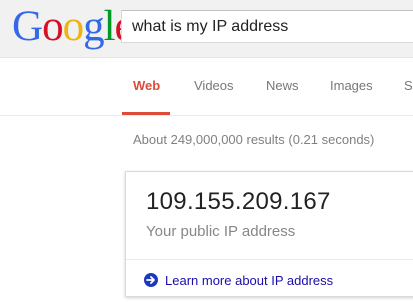 The image size is (413, 302). I want to click on learn-more-link: Learn more about IP address, so click(238, 280).